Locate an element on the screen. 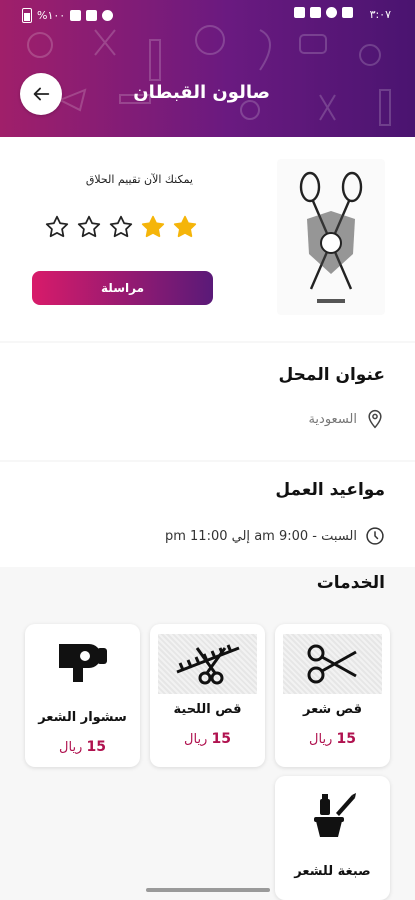 The image size is (415, 900). gallery-notification-icon is located at coordinates (347, 12).